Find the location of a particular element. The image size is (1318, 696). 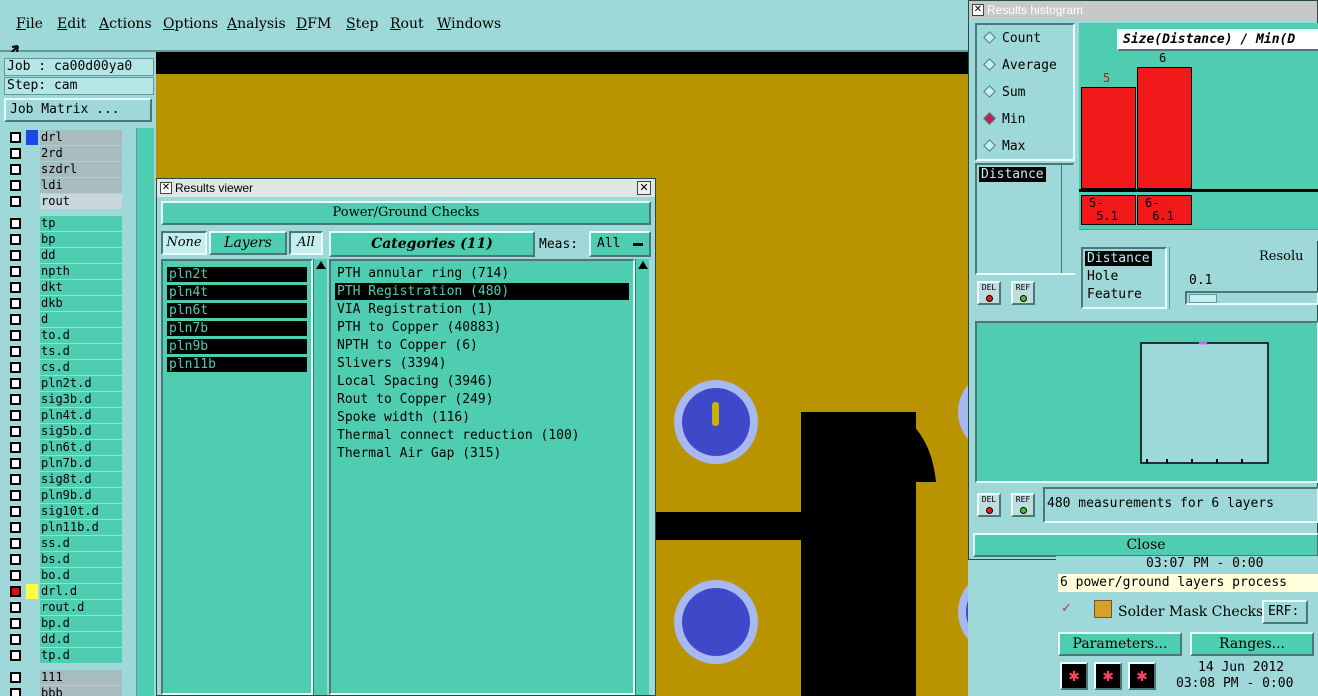

layer-row: d is located at coordinates (65, 319).